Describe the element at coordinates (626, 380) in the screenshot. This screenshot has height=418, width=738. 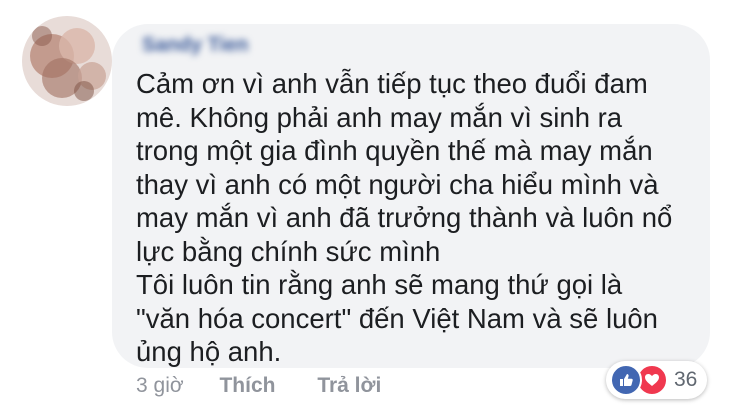
I see `like-icon` at that location.